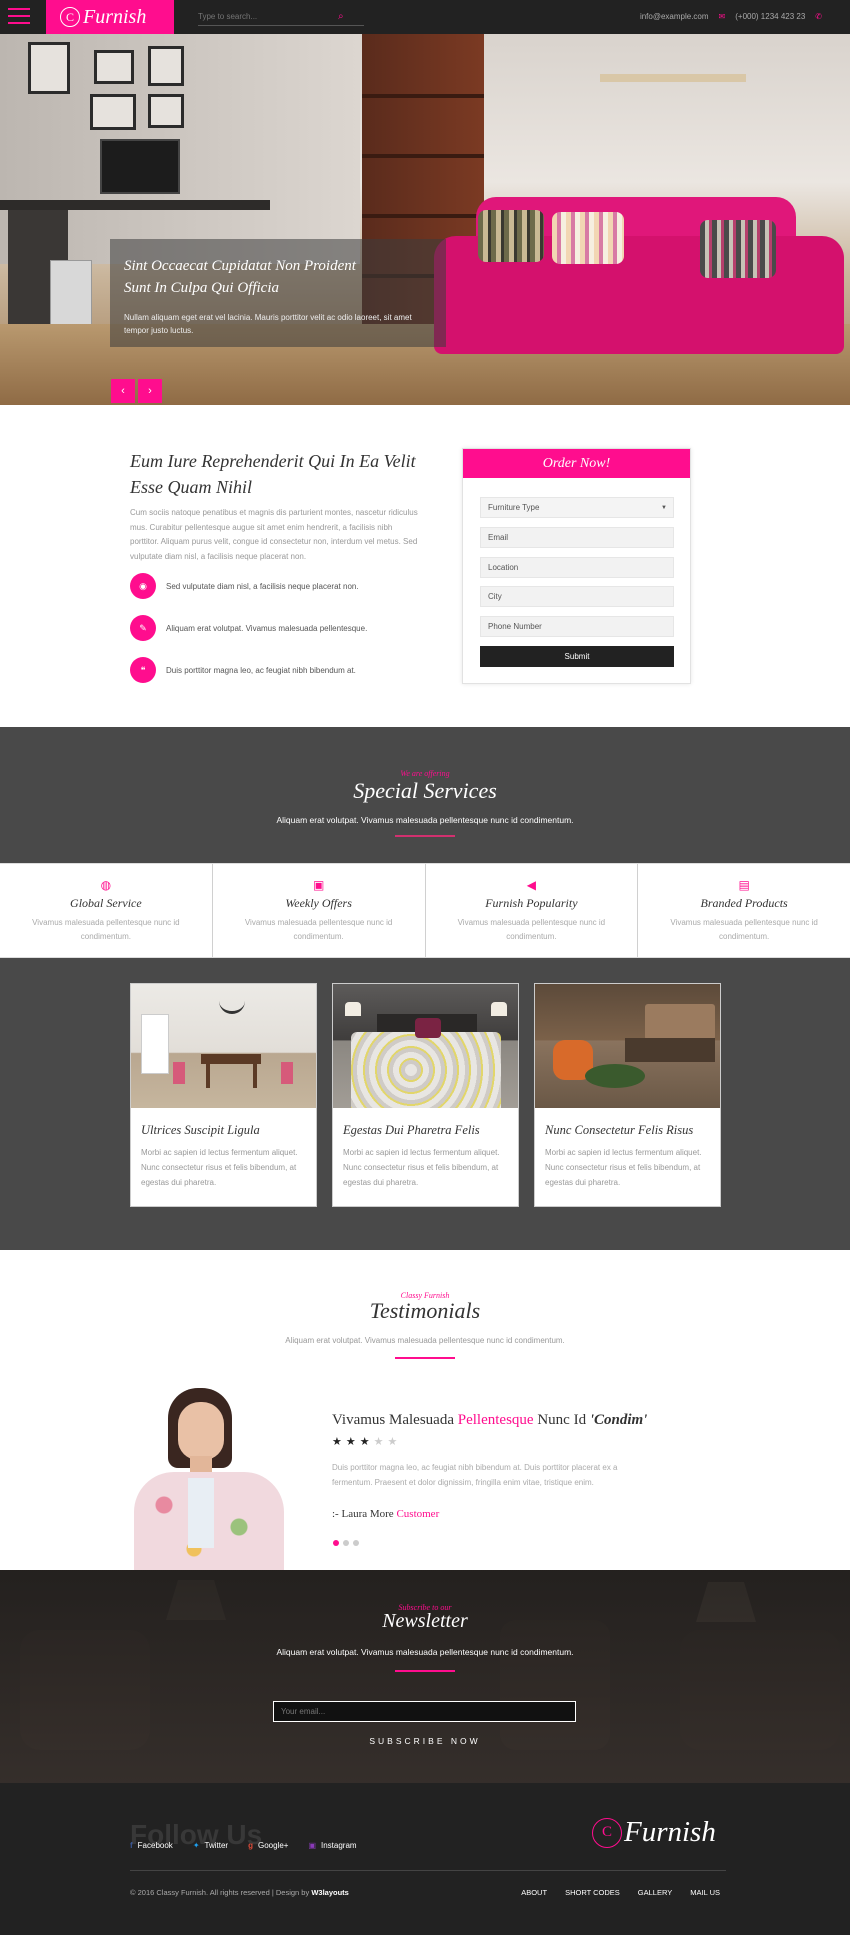 Image resolution: width=850 pixels, height=1935 pixels. What do you see at coordinates (23, 17) in the screenshot?
I see `hamburger-menu-icon` at bounding box center [23, 17].